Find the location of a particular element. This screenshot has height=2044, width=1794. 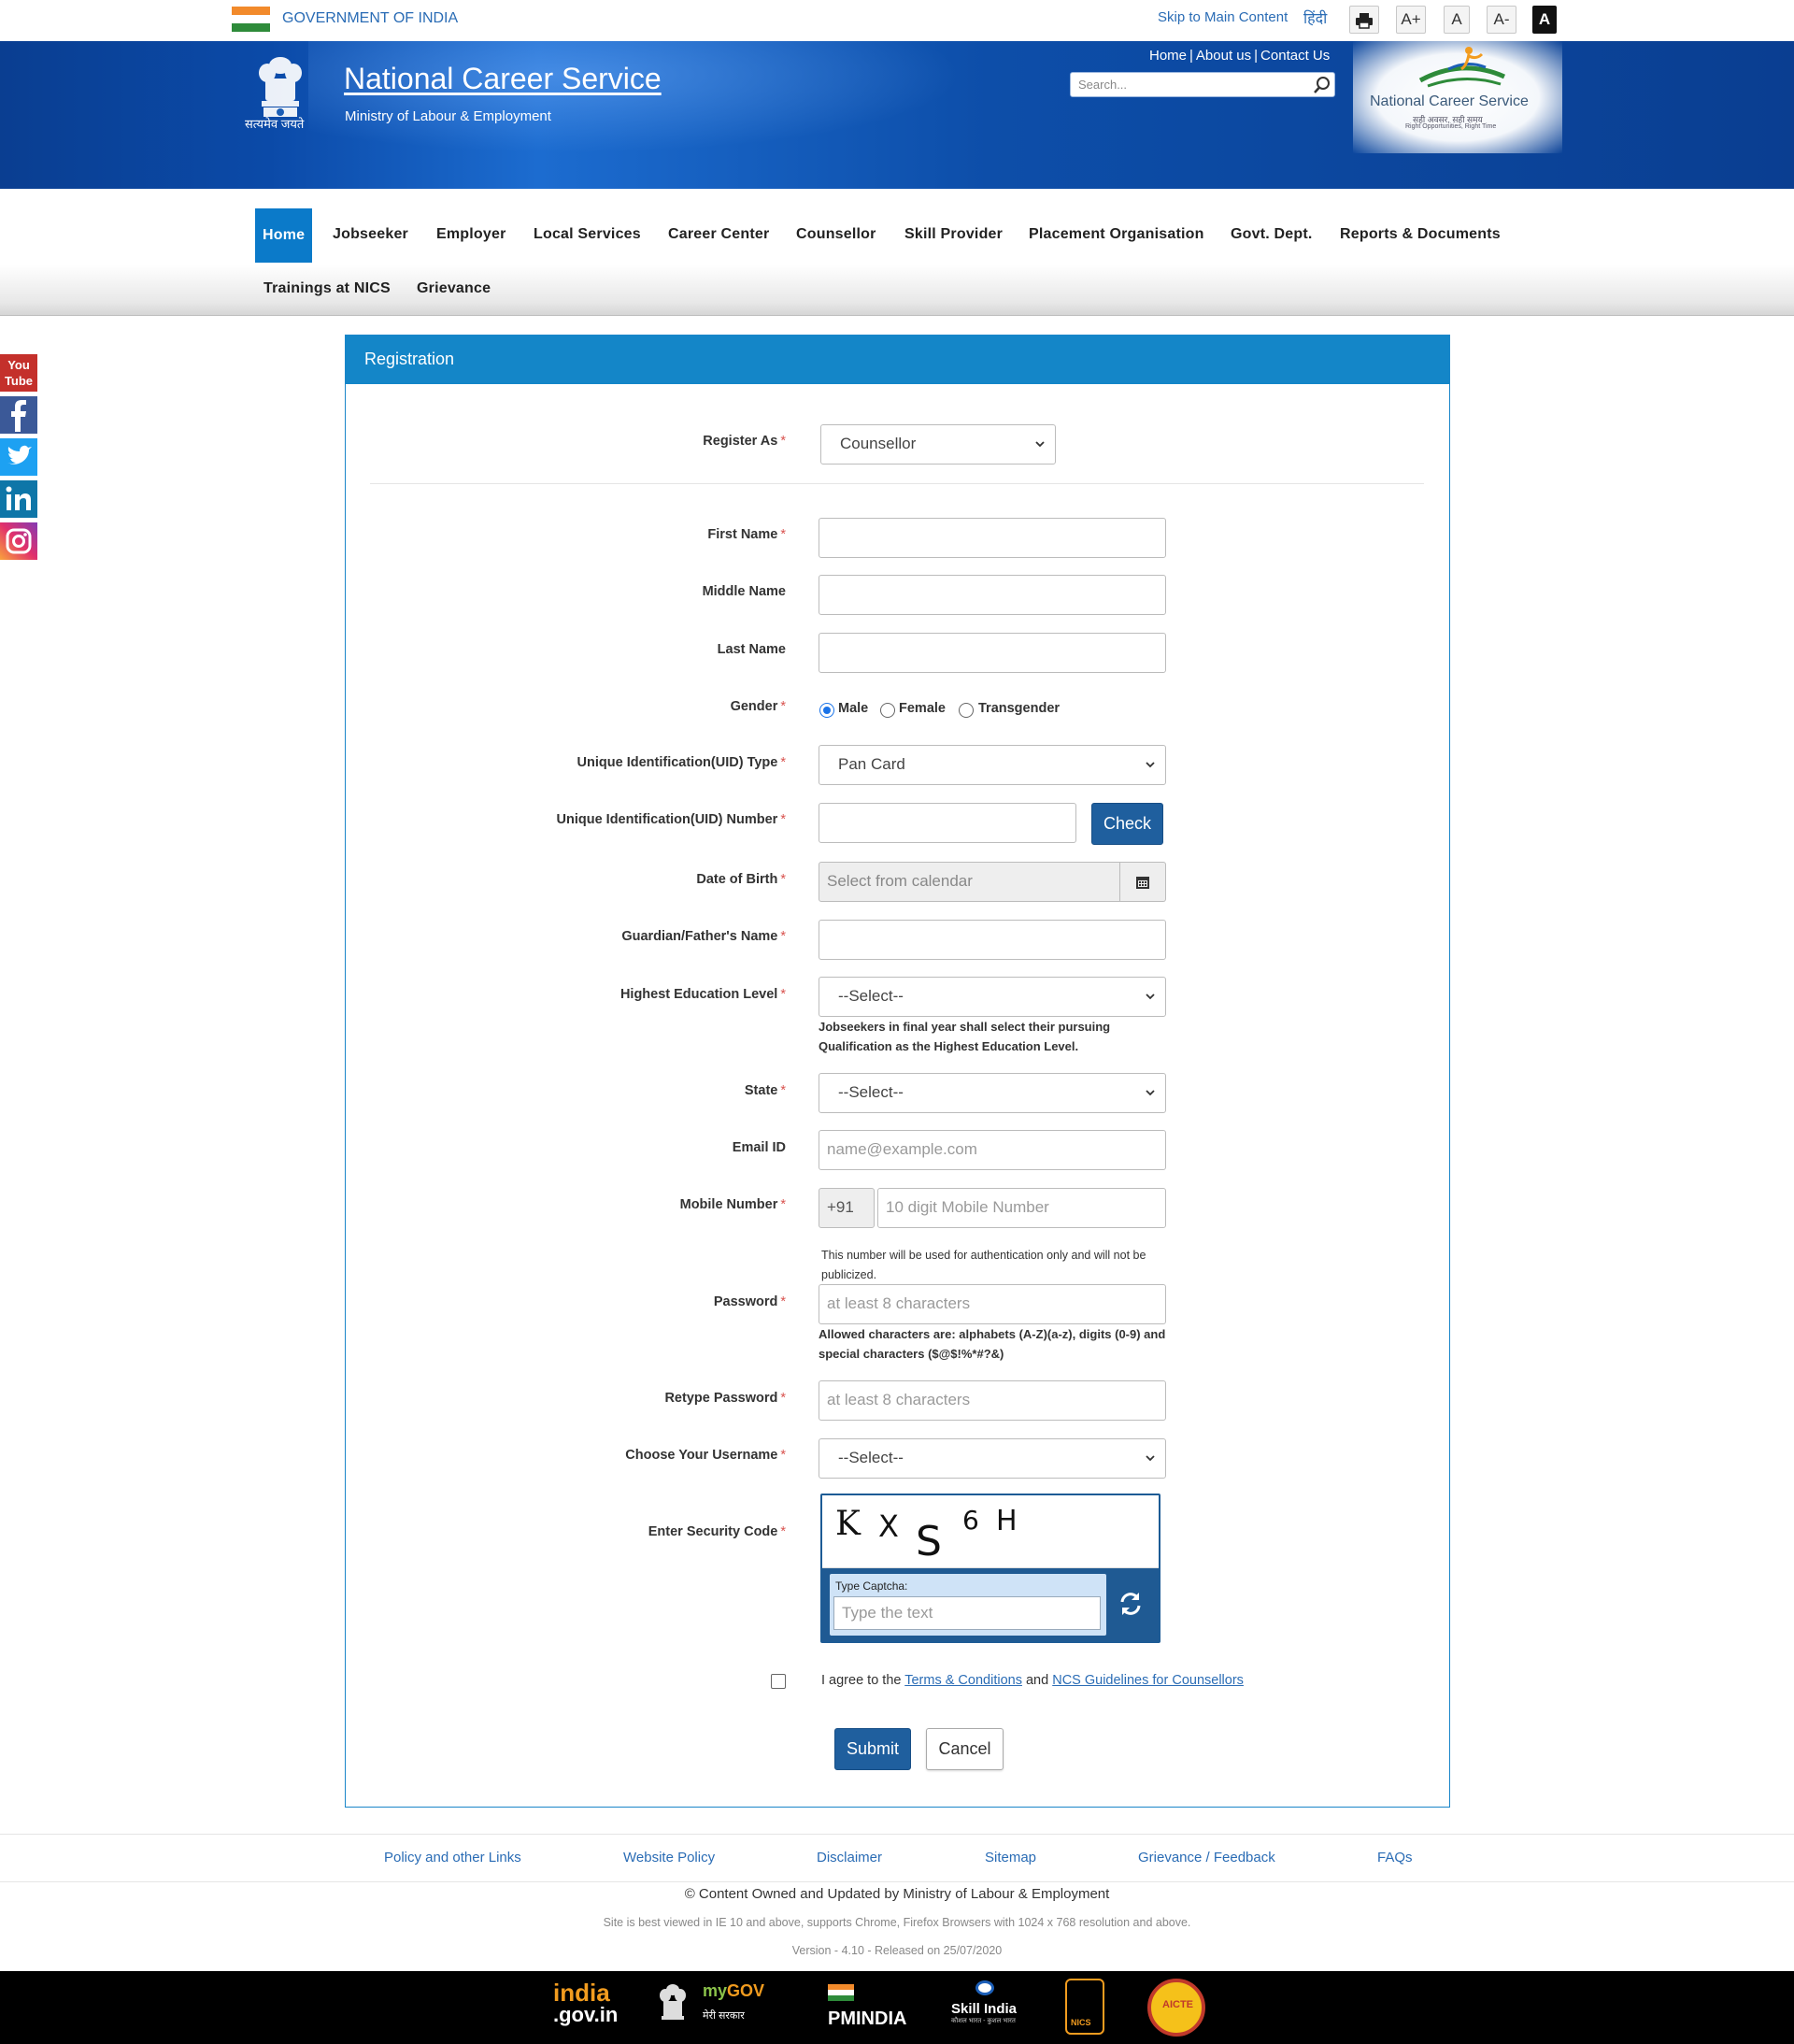

captcha-char: K is located at coordinates (848, 1524).